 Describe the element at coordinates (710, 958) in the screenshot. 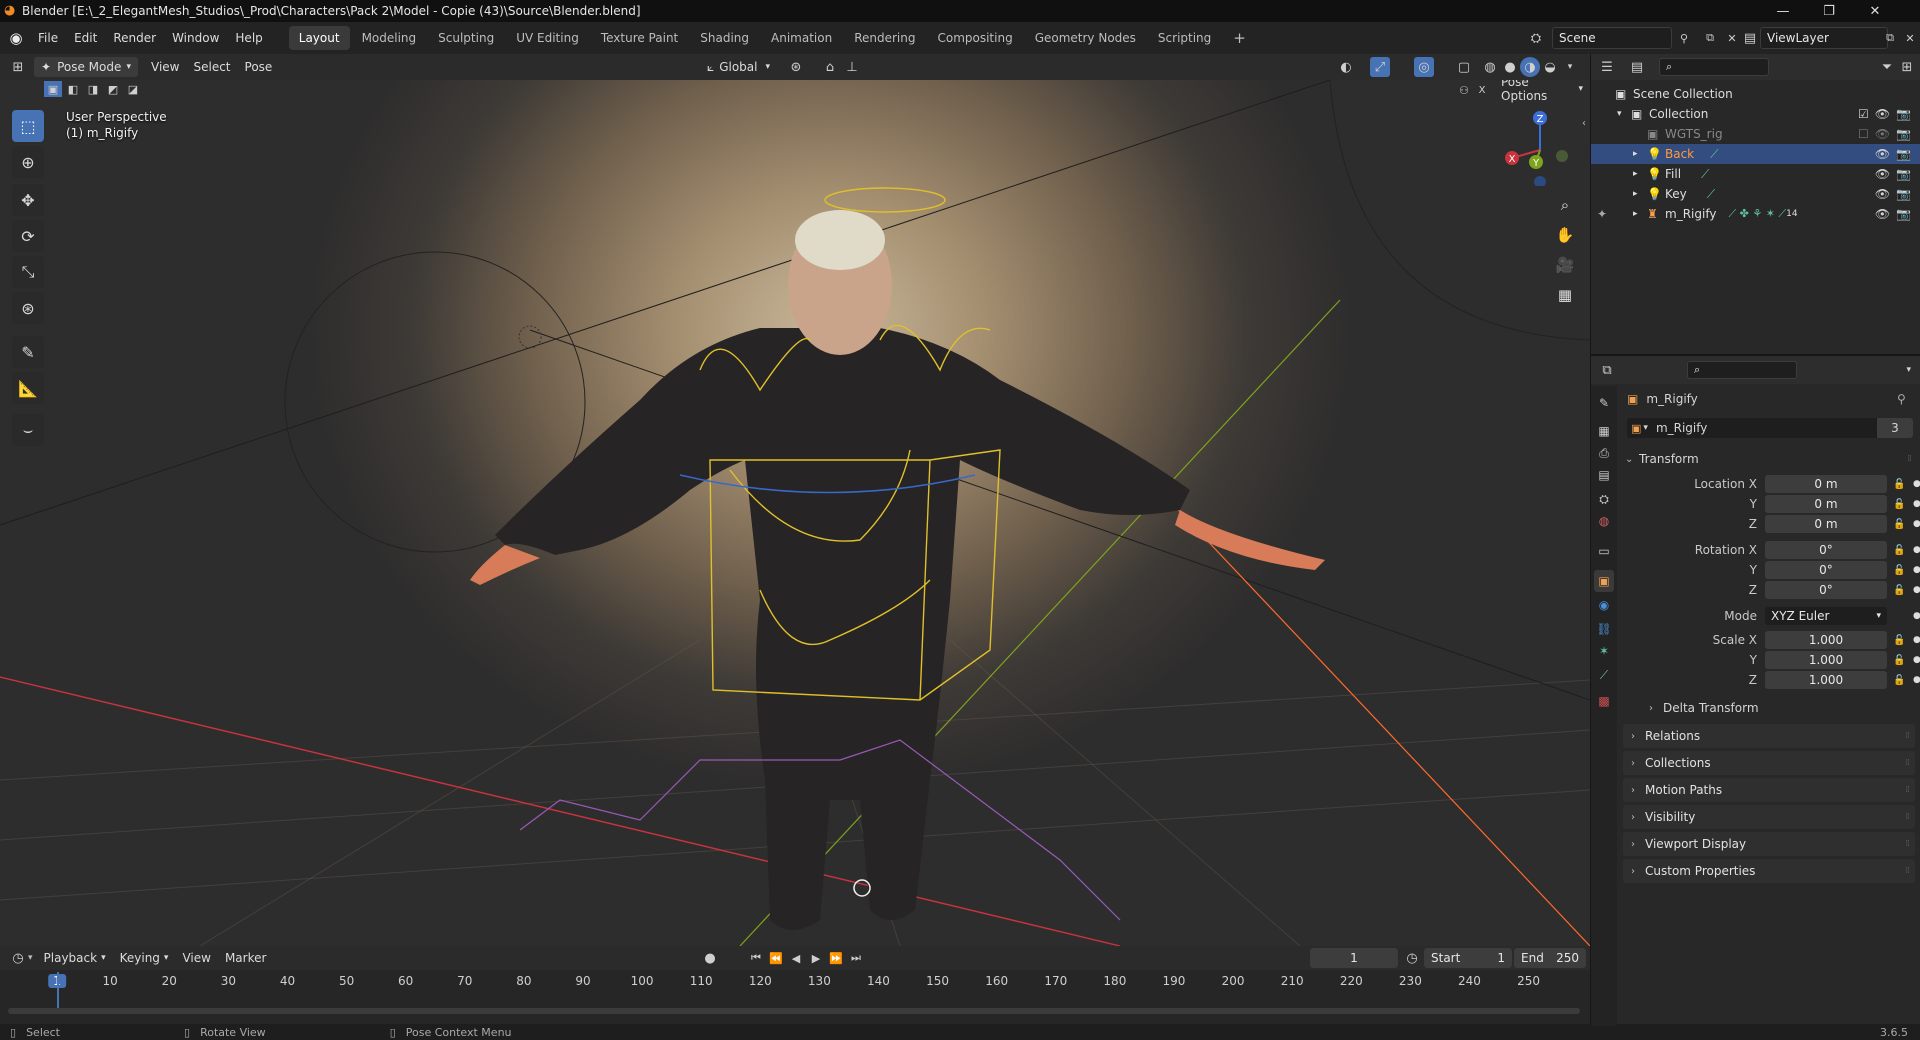

I see `record-icon: ●` at that location.